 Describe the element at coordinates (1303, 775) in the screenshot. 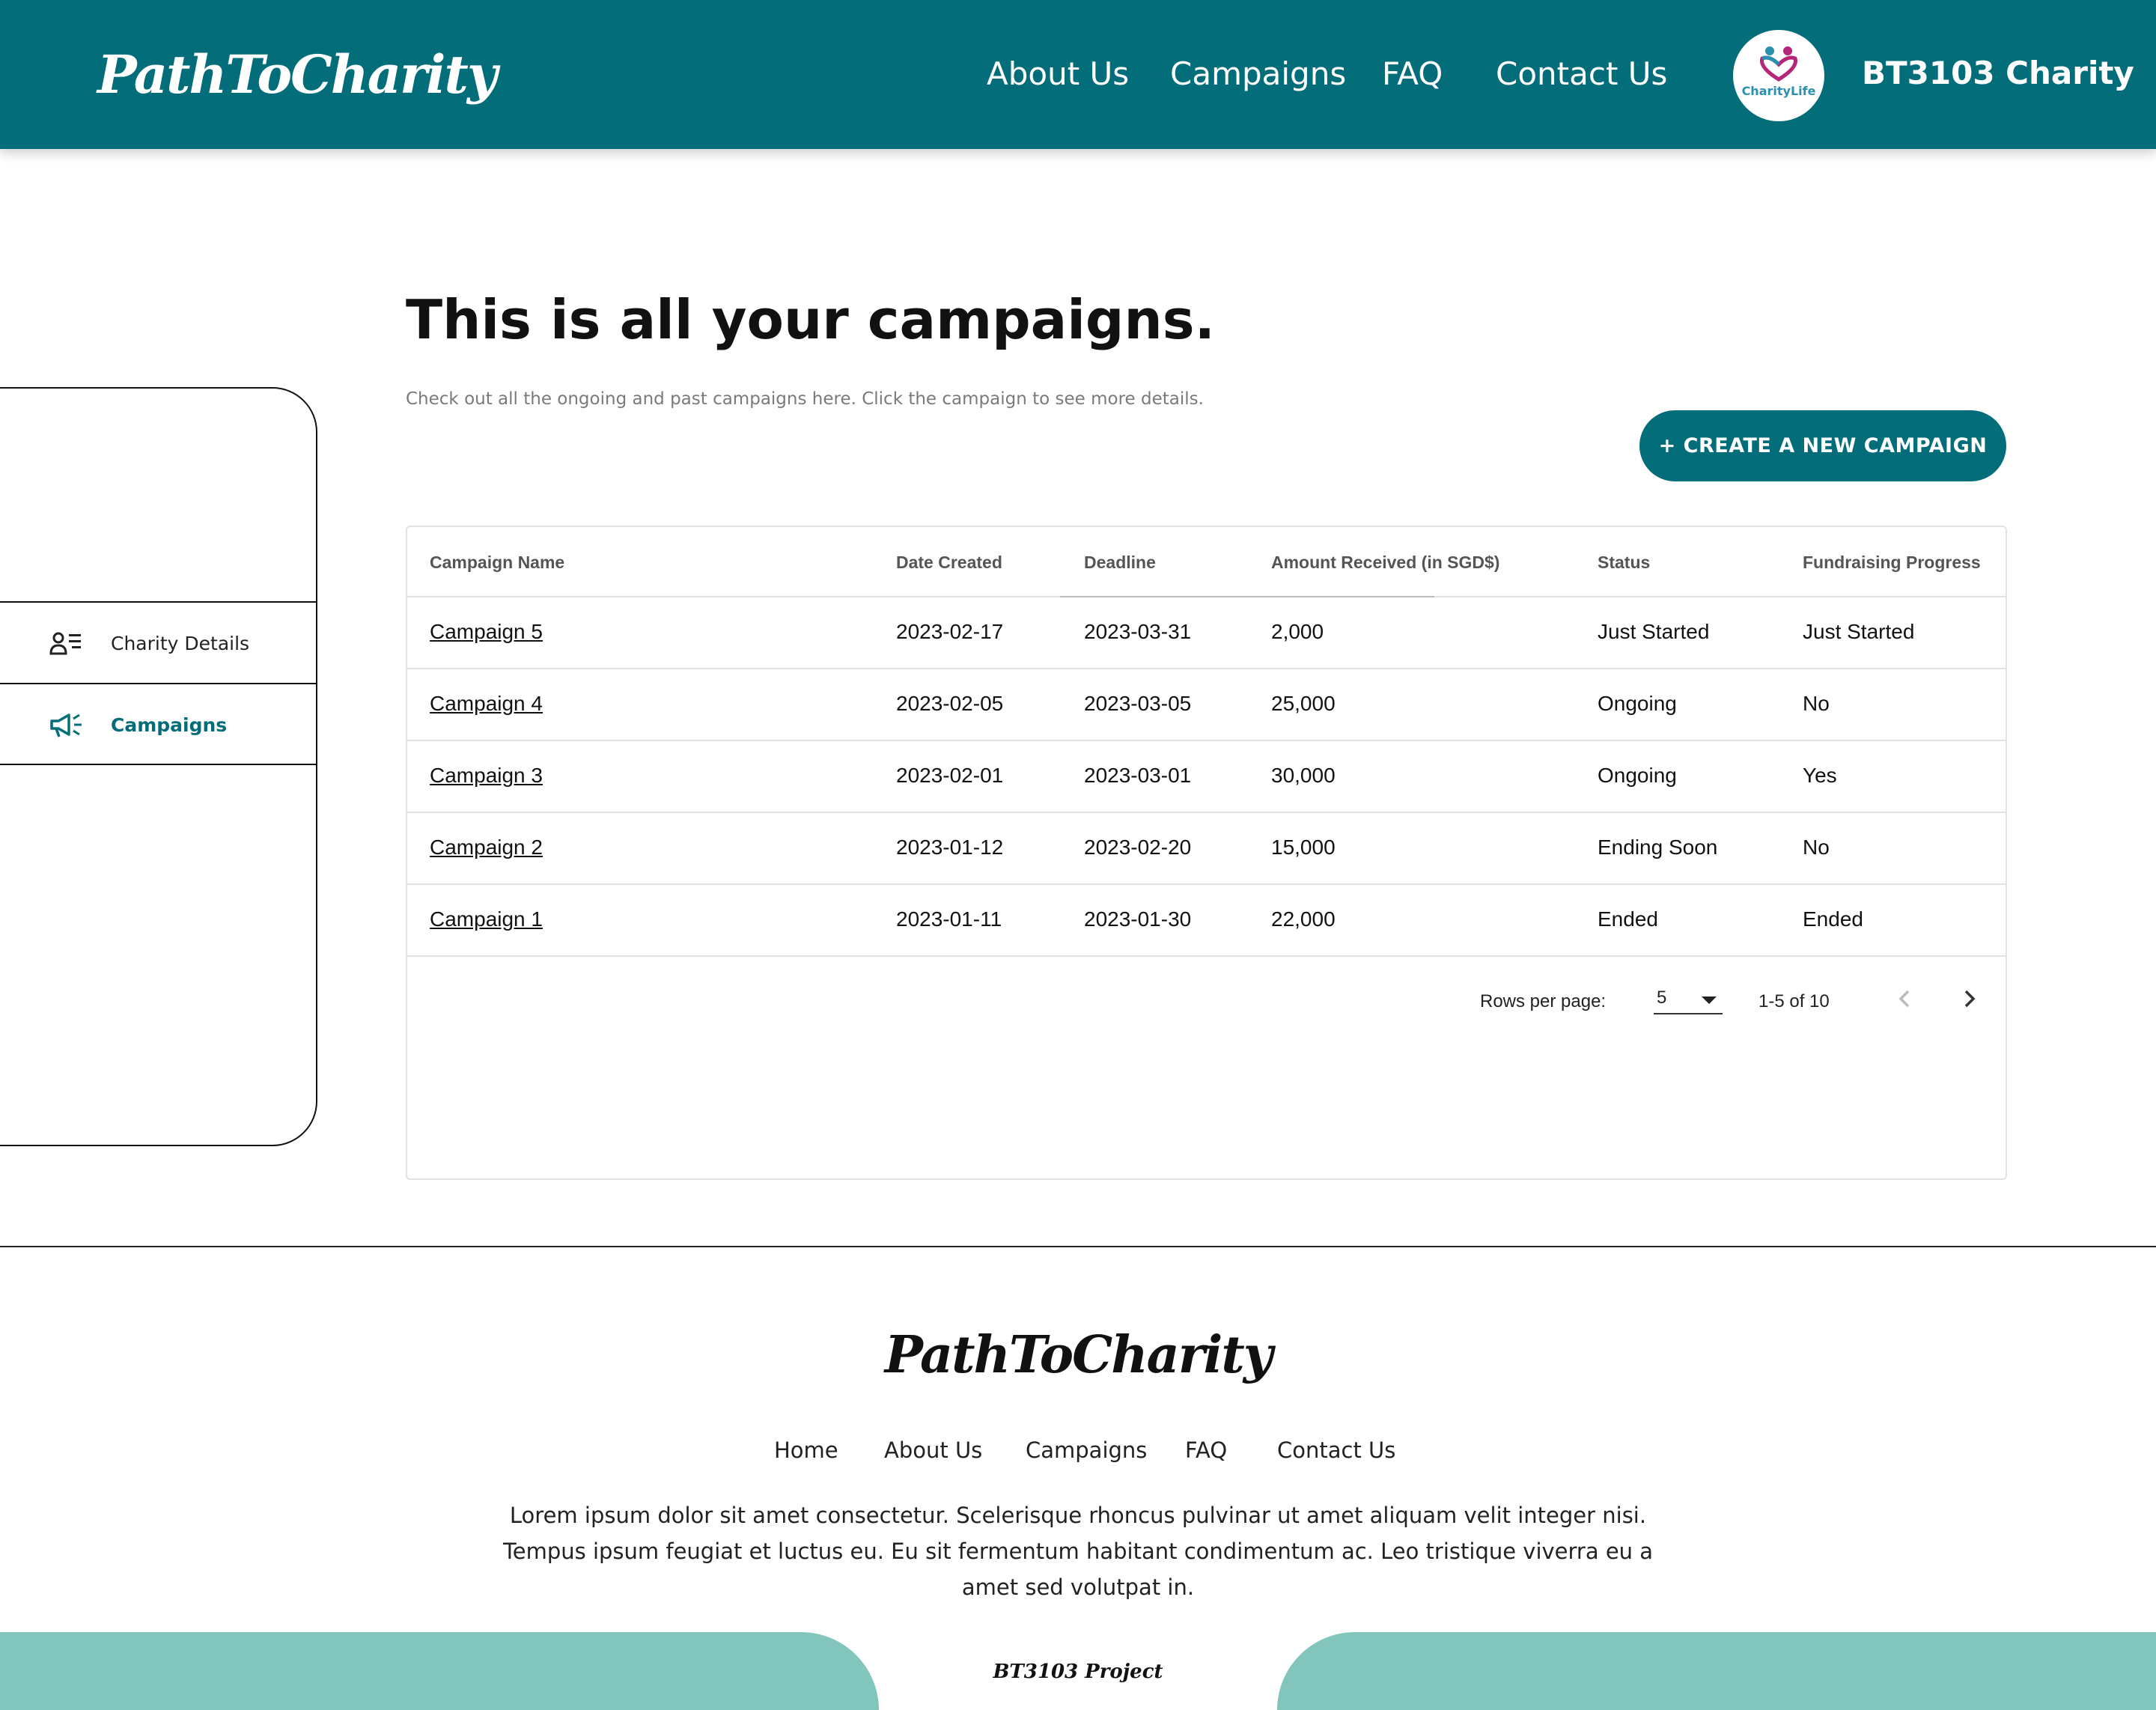

I see `cell-amount-received: 30,000` at that location.